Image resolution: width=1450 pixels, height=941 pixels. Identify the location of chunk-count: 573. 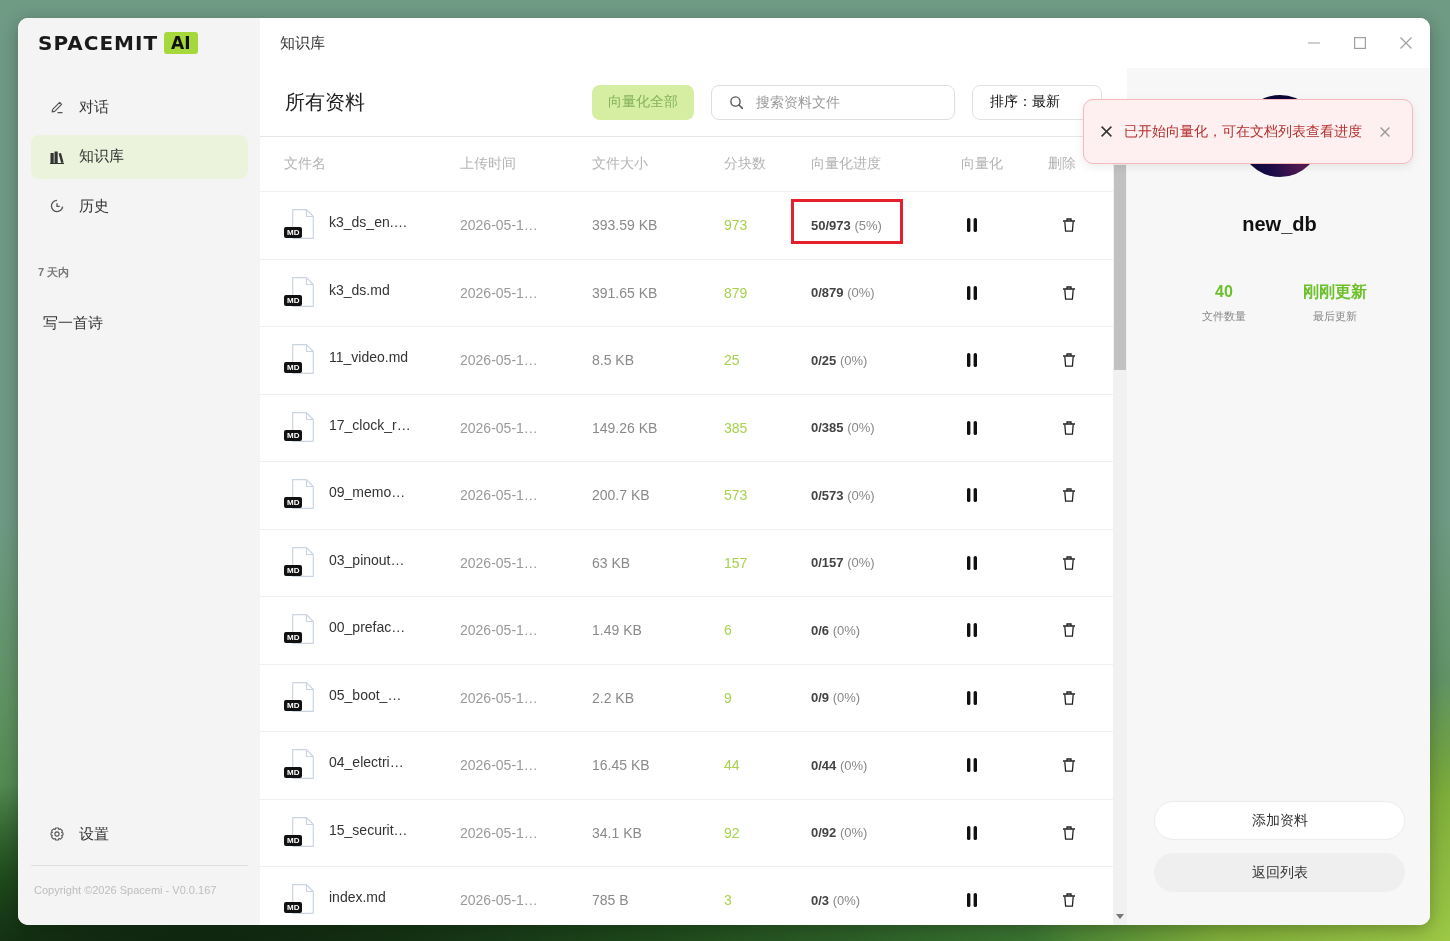
(736, 495).